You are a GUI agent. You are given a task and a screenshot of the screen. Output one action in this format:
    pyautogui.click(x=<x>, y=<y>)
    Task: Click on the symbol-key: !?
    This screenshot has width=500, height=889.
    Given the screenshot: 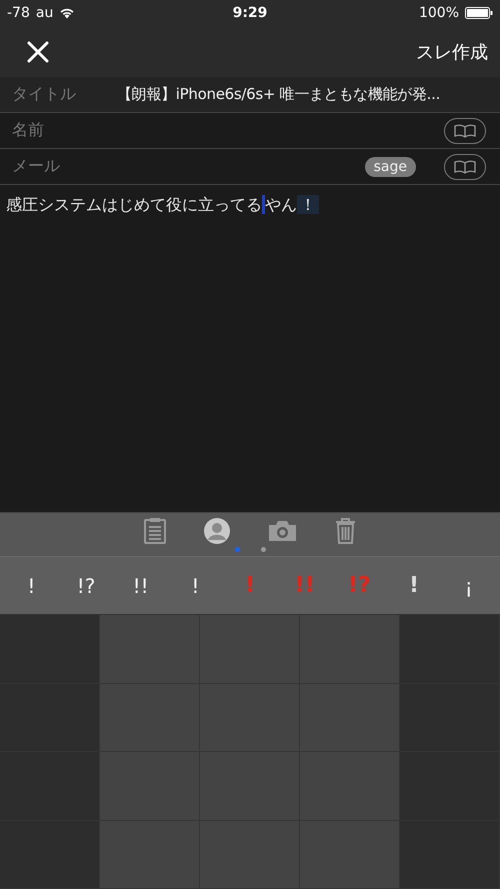 What is the action you would take?
    pyautogui.click(x=86, y=586)
    